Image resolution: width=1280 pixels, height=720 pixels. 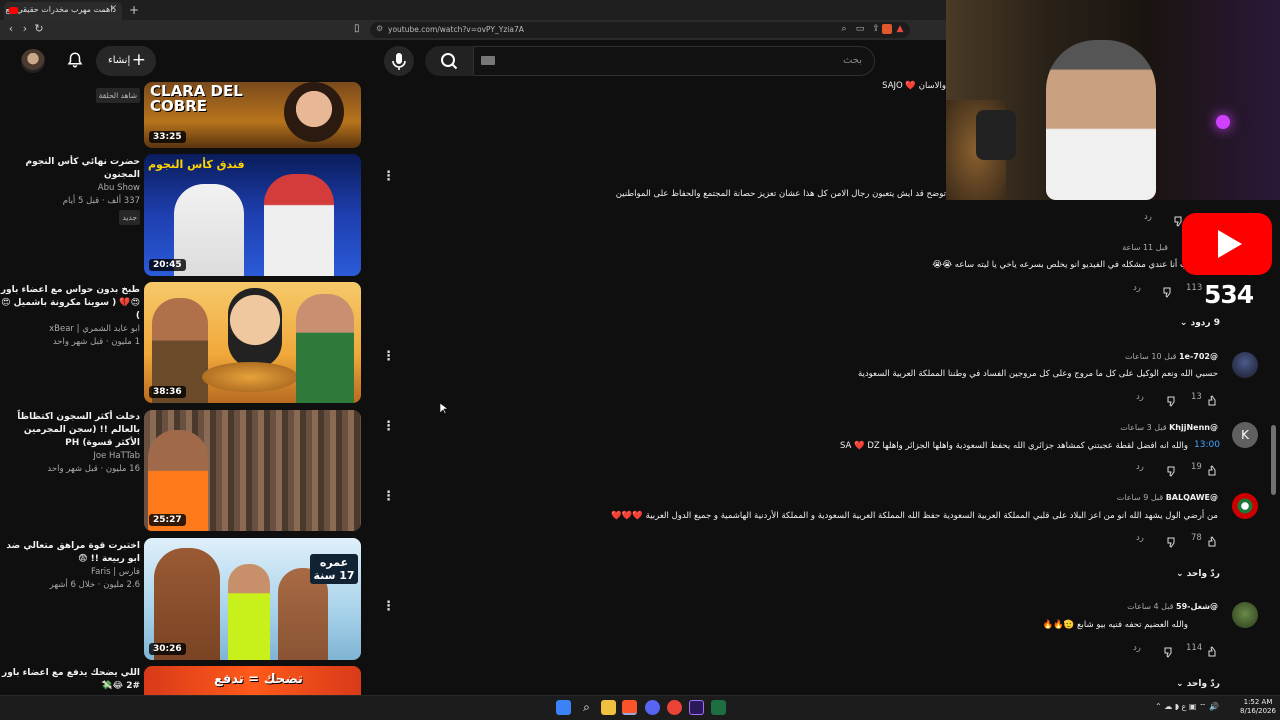 I want to click on replies-label: ردّ واحد, so click(x=1203, y=684).